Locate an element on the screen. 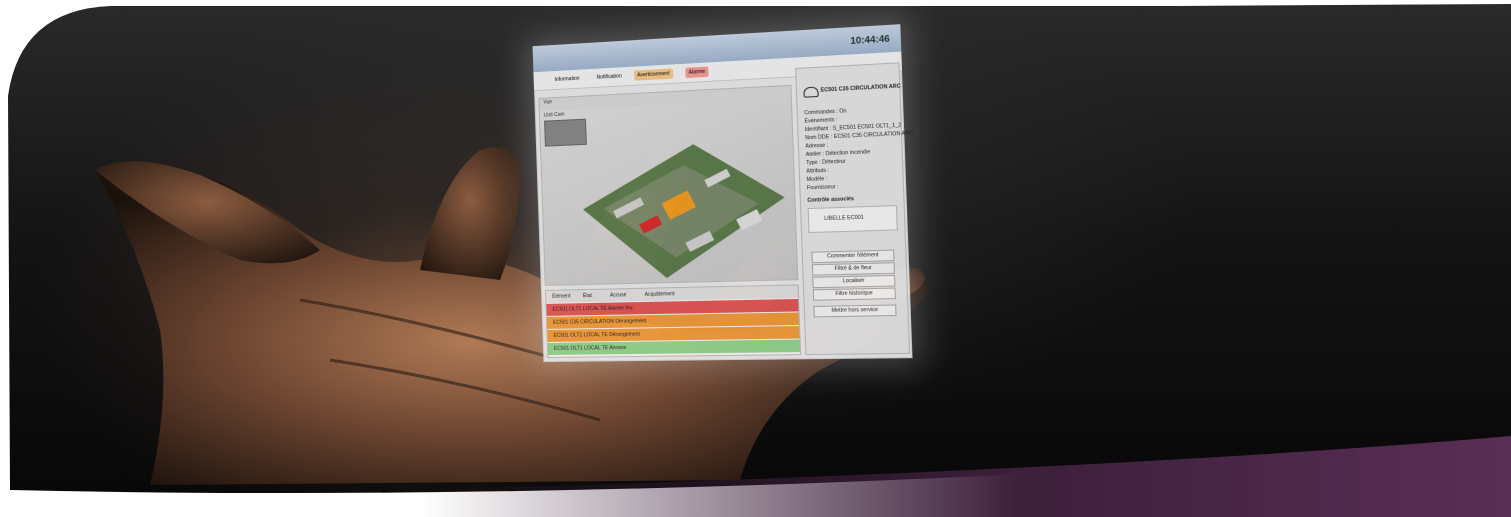  map-3d-viewport: Unit Cam is located at coordinates (669, 191).